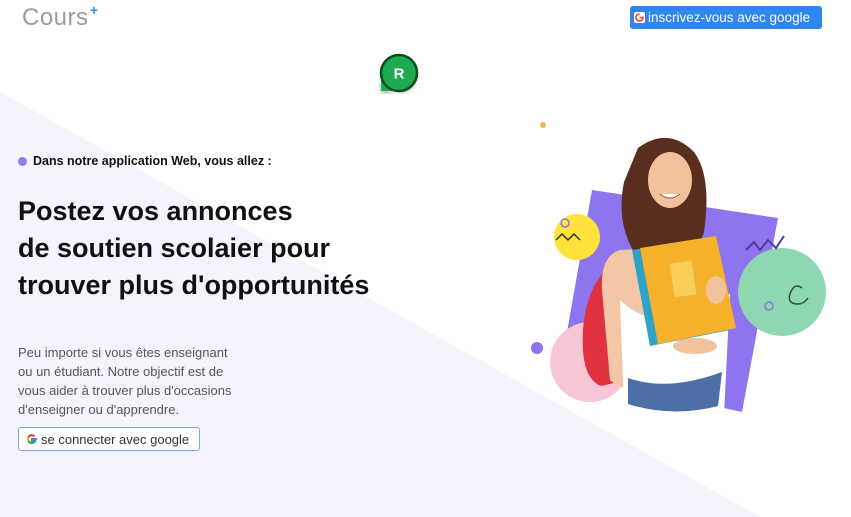  Describe the element at coordinates (121, 371) in the screenshot. I see `description-line: ou un étudiant. Notre objectif est de` at that location.